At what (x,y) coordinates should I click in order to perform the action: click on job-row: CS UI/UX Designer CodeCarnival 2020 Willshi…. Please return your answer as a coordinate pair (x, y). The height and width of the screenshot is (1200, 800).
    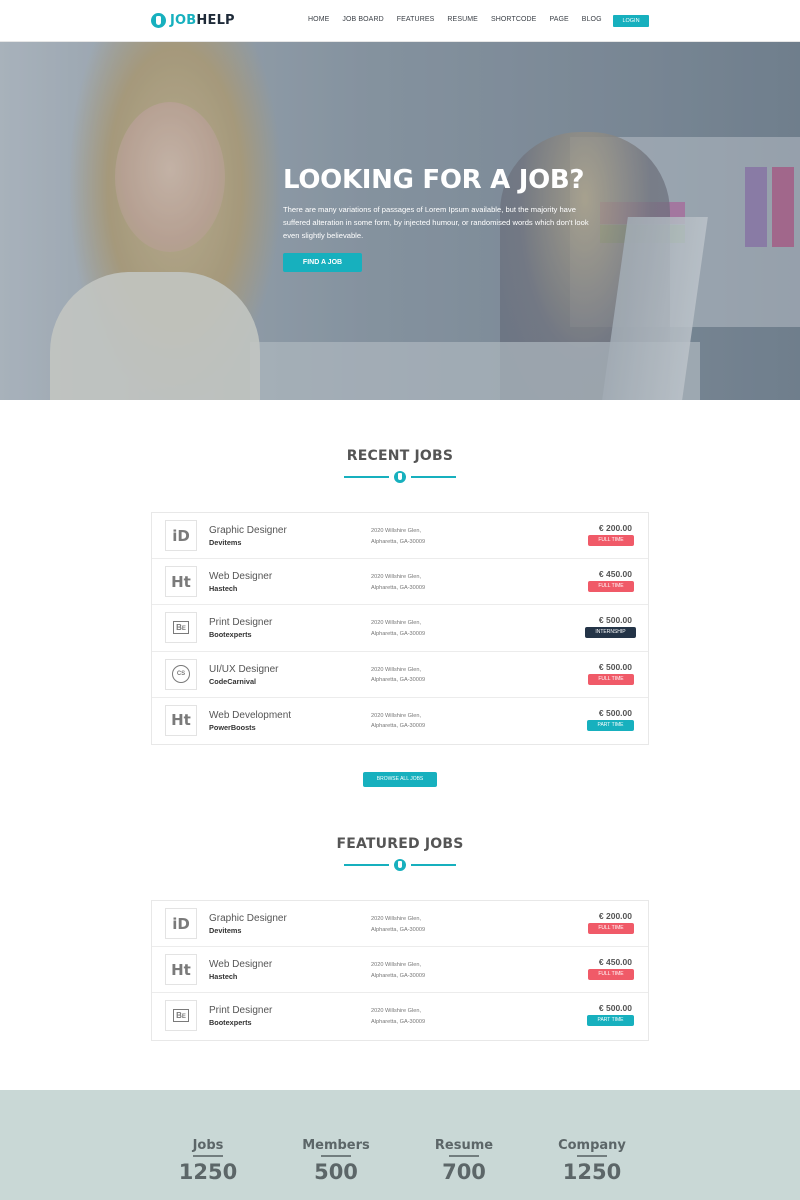
    Looking at the image, I should click on (400, 675).